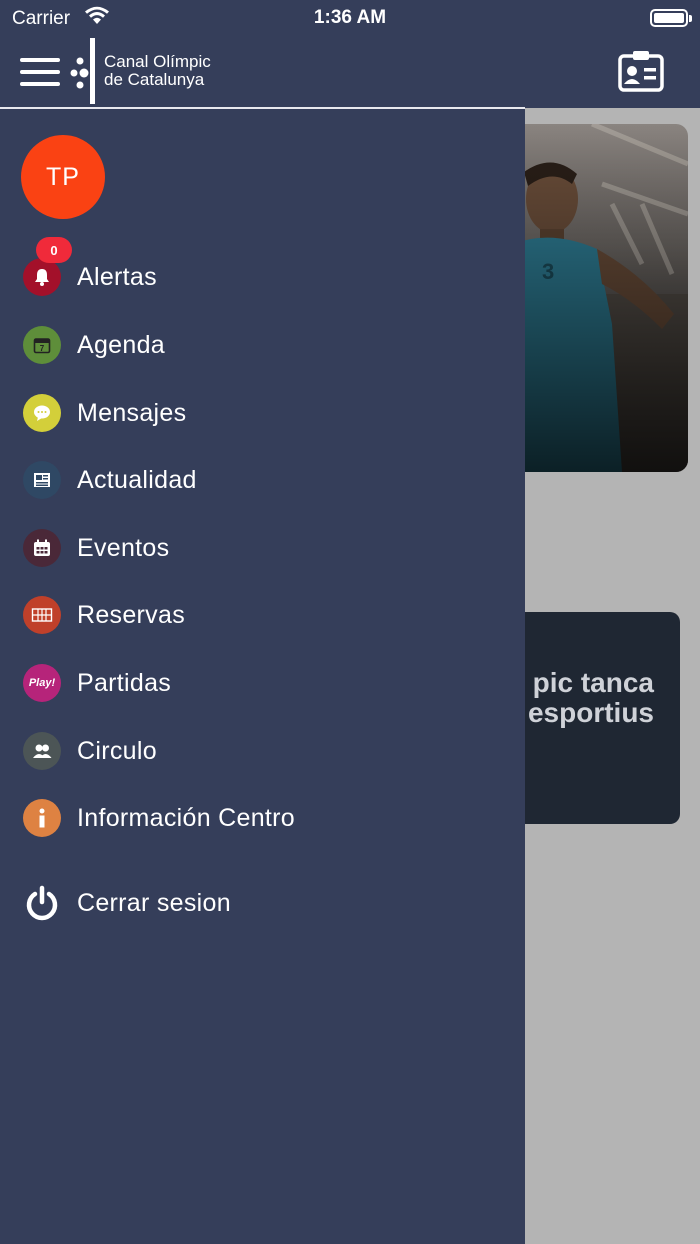 Image resolution: width=700 pixels, height=1244 pixels. I want to click on chat-bubble-icon, so click(42, 413).